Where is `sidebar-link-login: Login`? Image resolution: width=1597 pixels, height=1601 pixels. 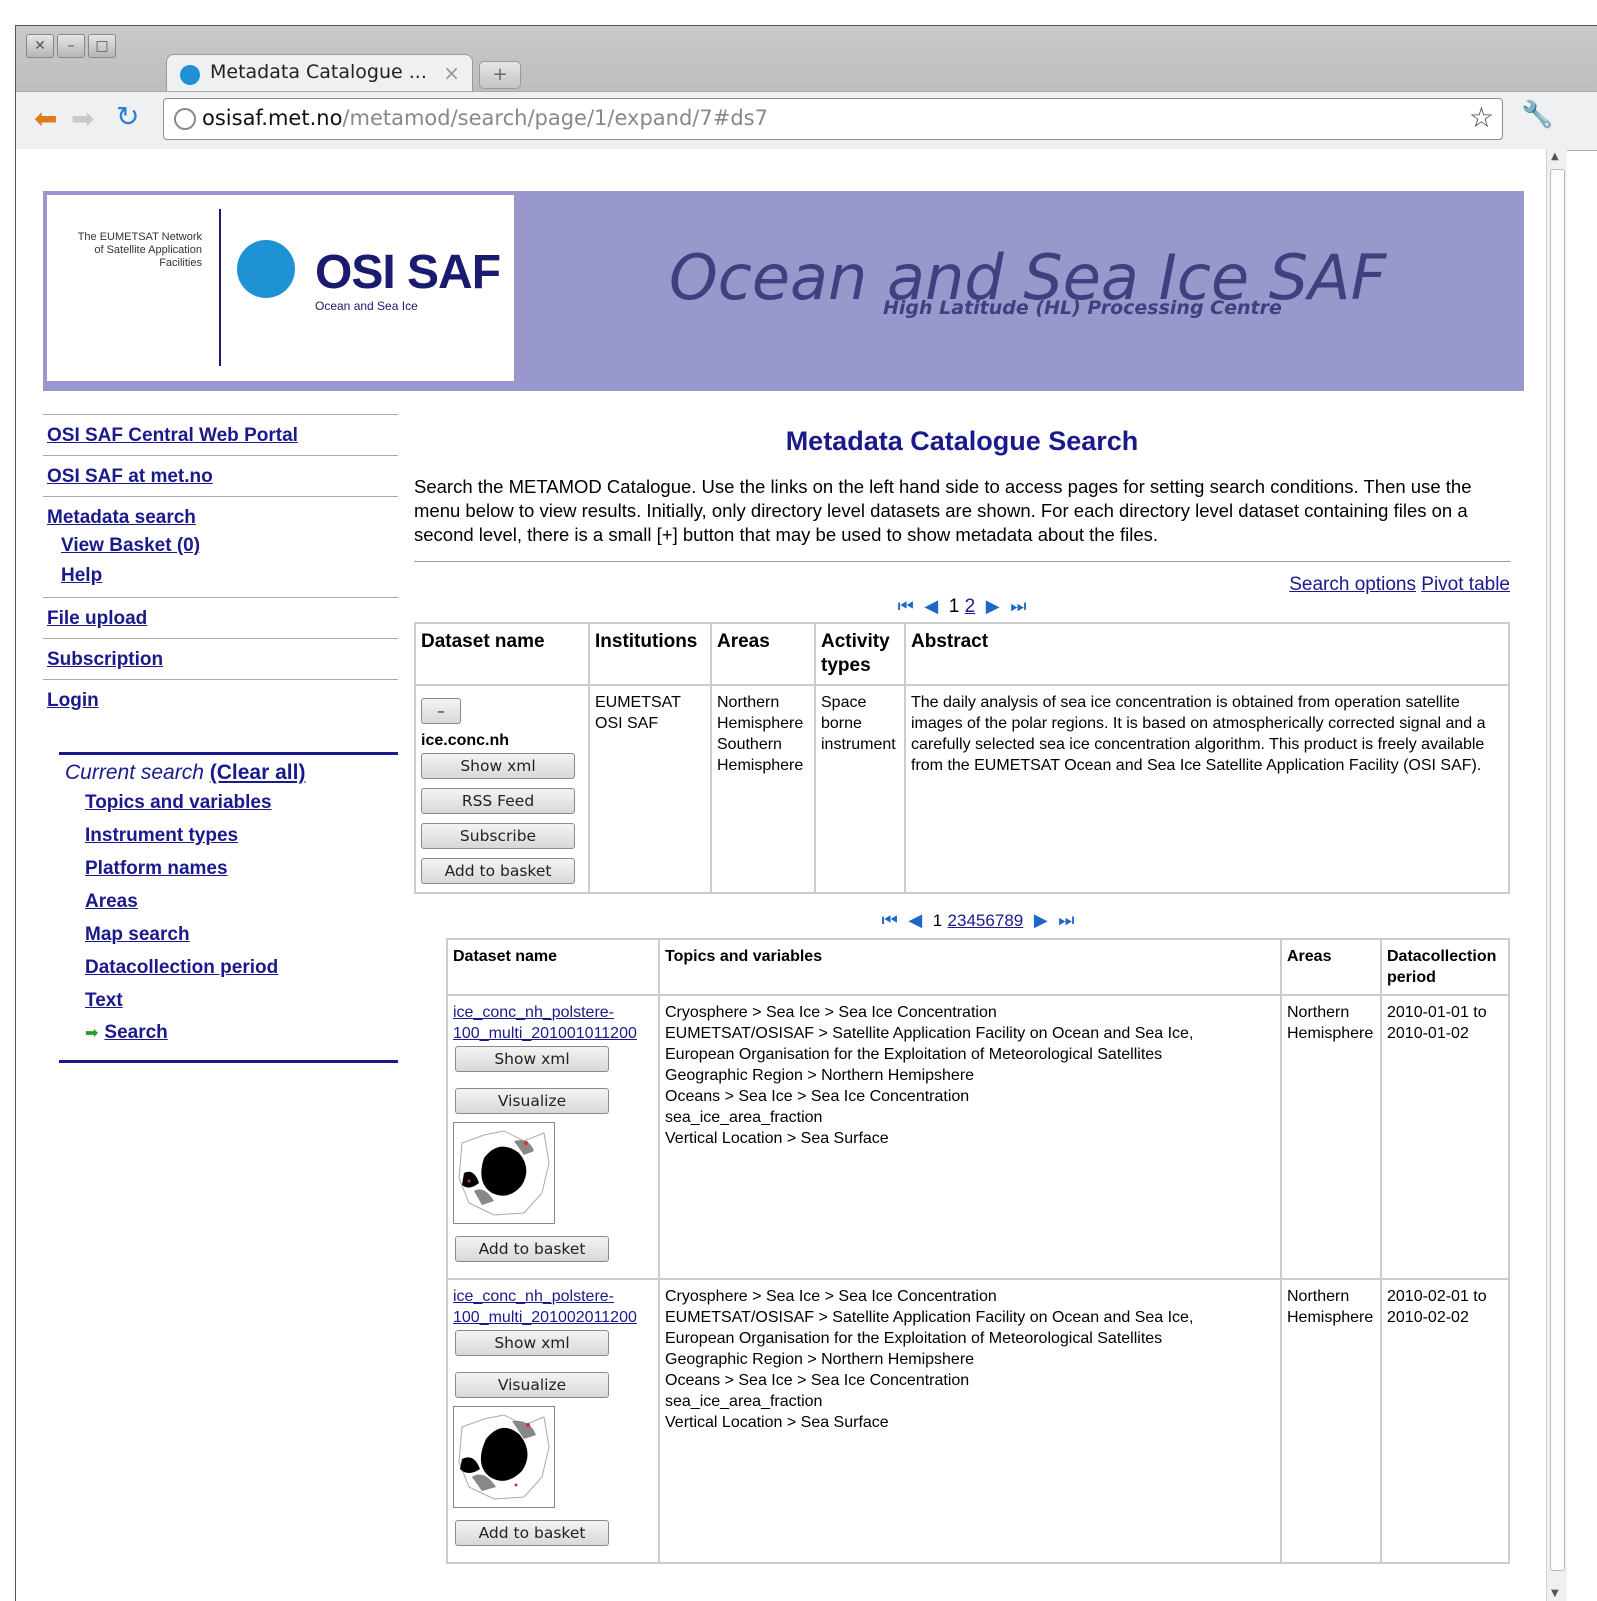 sidebar-link-login: Login is located at coordinates (220, 701).